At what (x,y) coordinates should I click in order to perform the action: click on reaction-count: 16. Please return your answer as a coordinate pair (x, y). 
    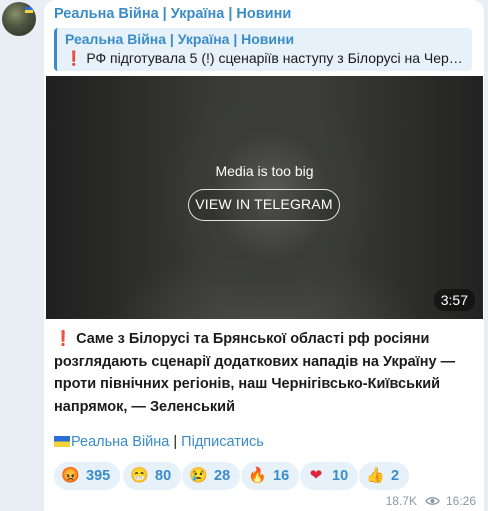
    Looking at the image, I should click on (281, 476).